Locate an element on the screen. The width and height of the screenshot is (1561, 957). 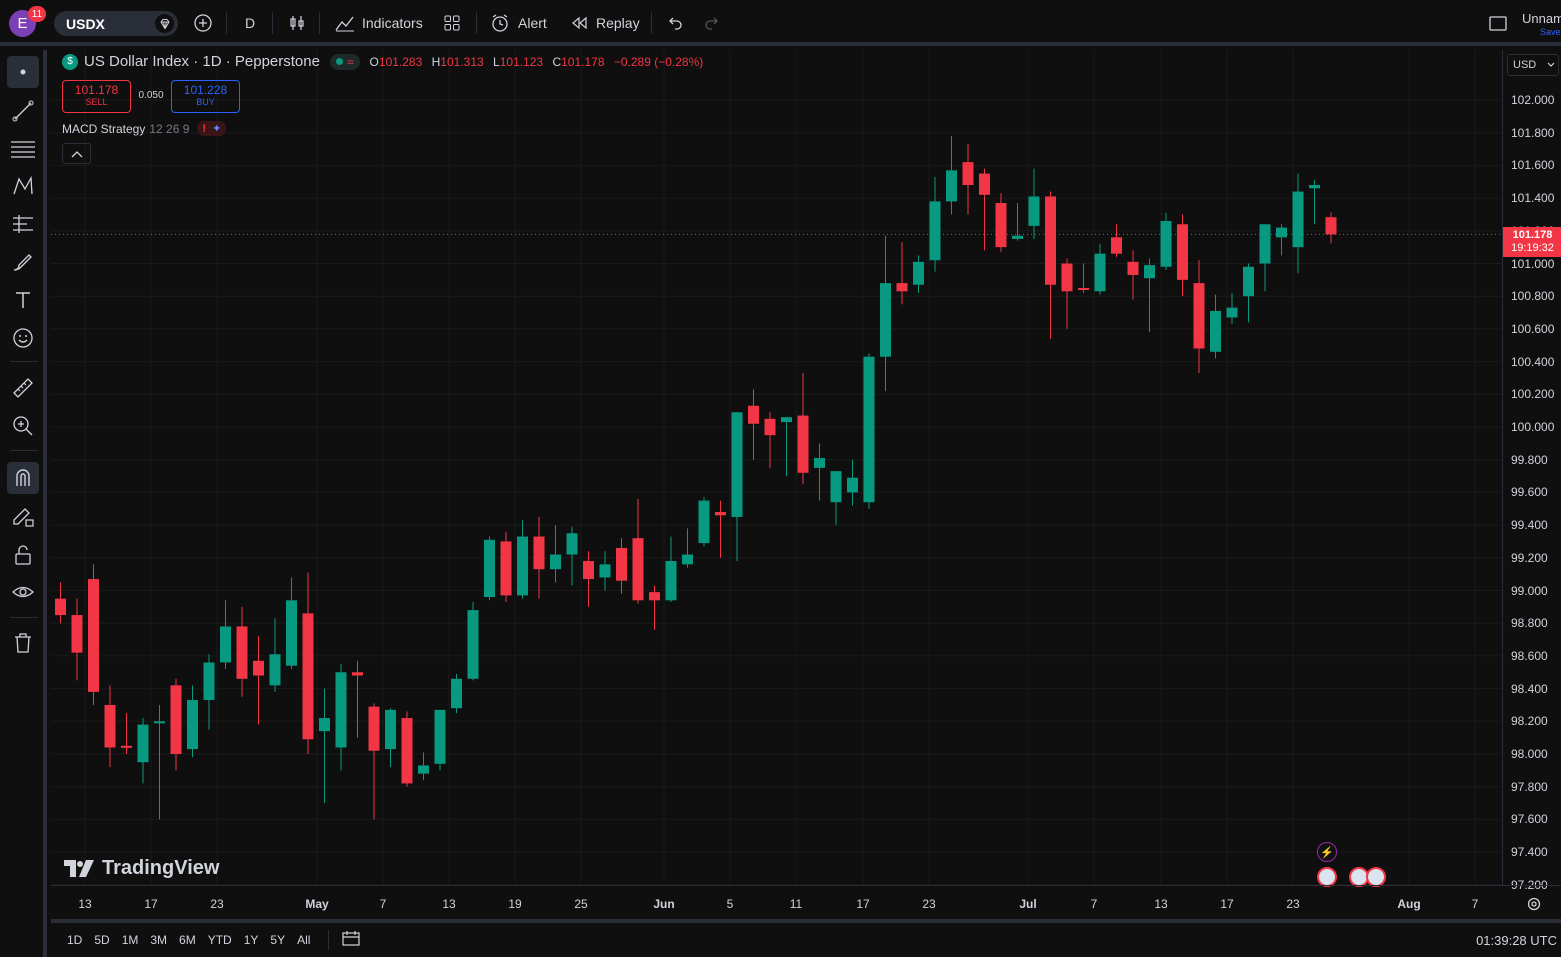
brush-tool is located at coordinates (23, 262).